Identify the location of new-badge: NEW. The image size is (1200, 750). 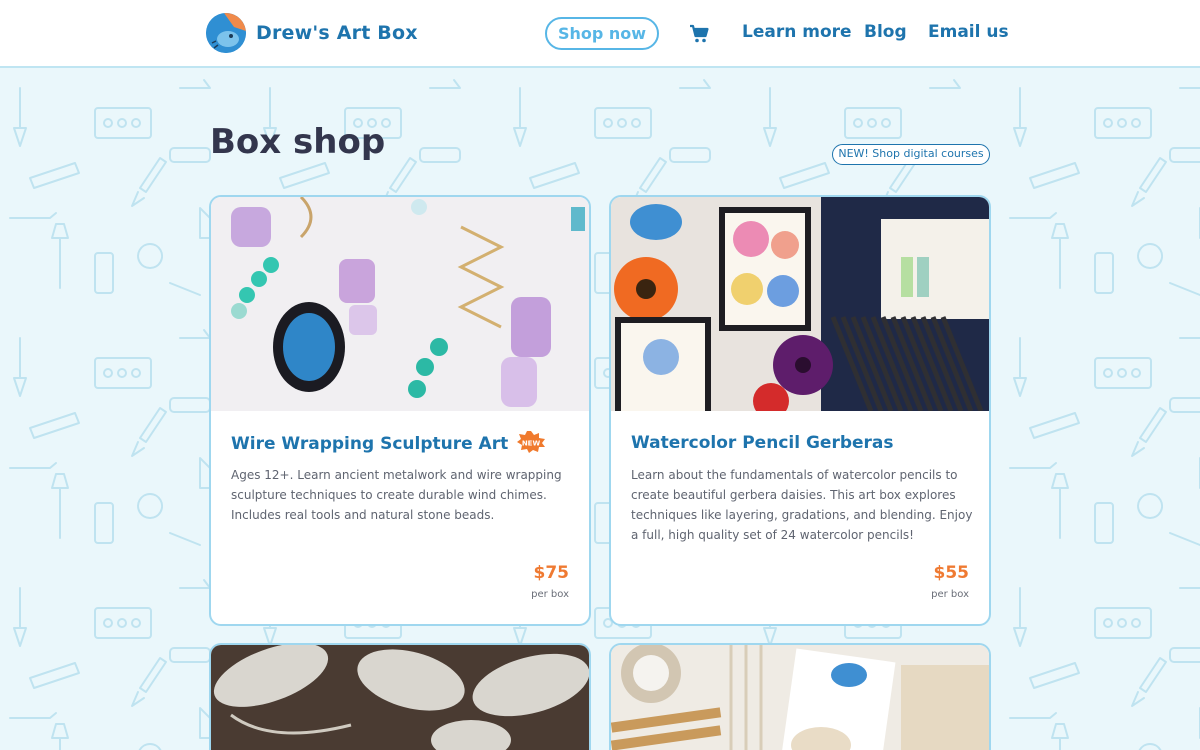
(531, 442).